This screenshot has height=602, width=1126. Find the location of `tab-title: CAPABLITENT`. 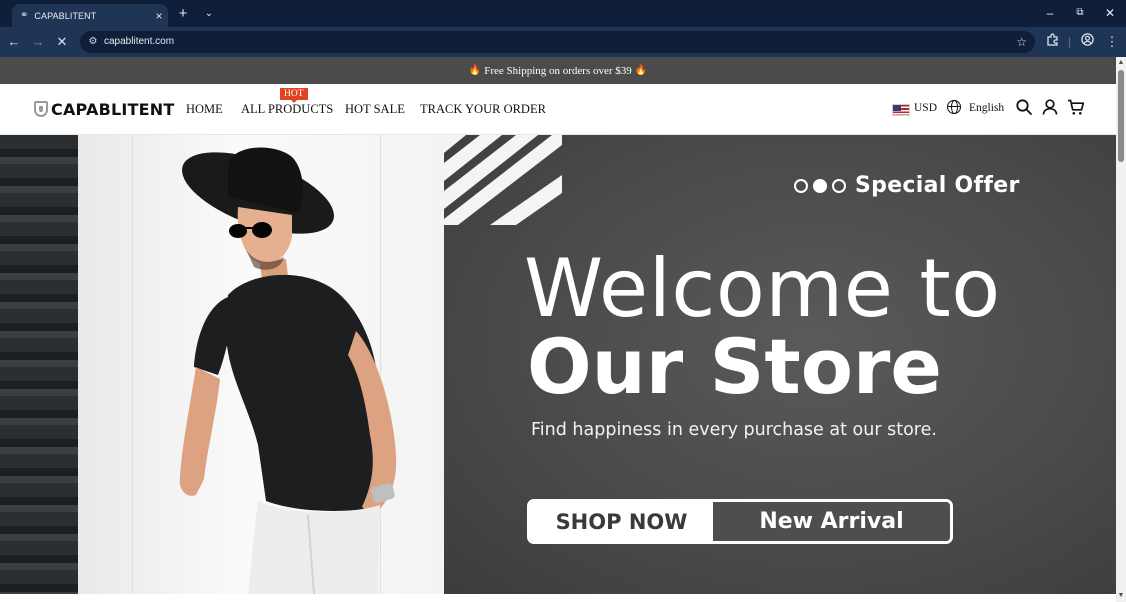

tab-title: CAPABLITENT is located at coordinates (65, 15).